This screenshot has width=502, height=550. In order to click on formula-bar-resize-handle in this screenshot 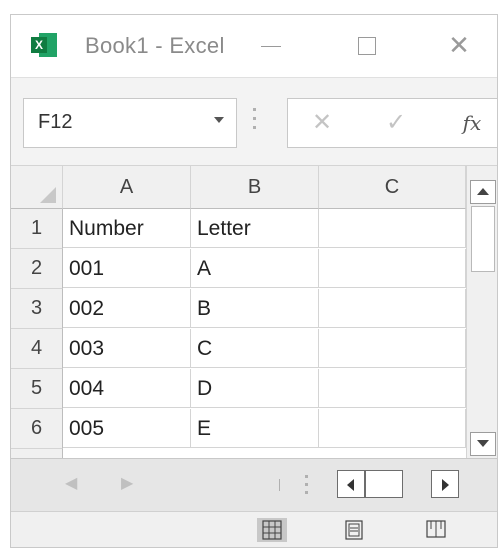, I will do `click(255, 120)`.